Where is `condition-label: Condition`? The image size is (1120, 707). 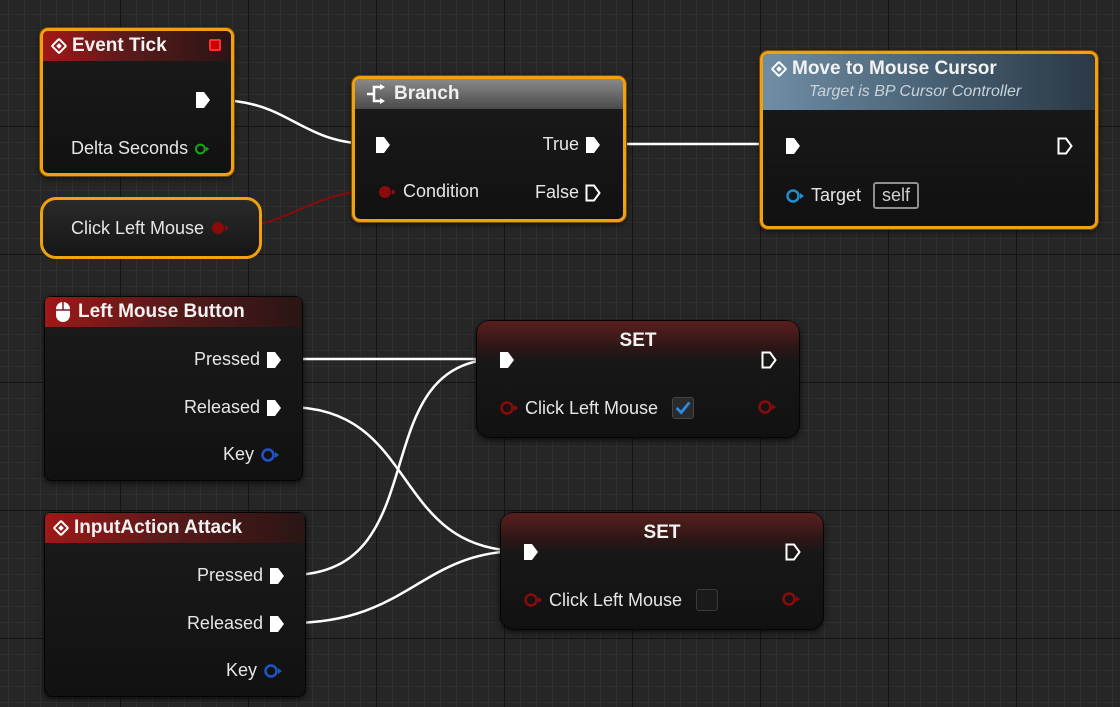 condition-label: Condition is located at coordinates (441, 191).